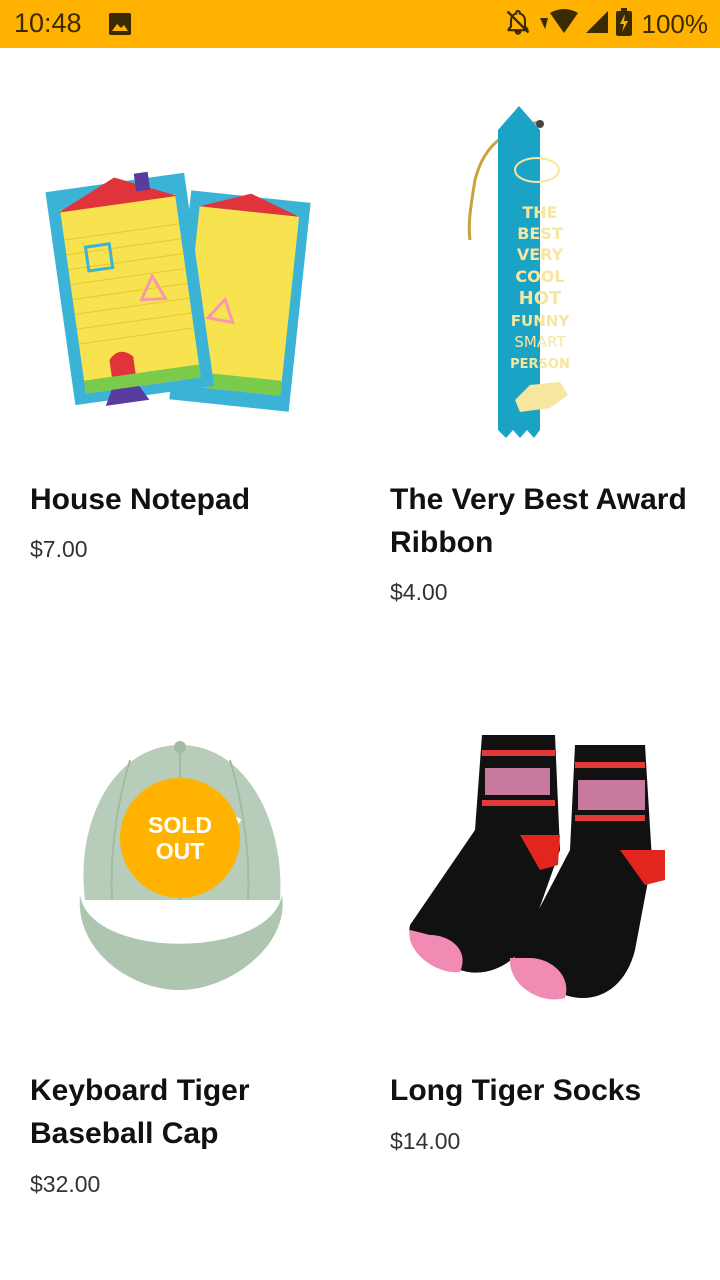 This screenshot has width=720, height=1280. Describe the element at coordinates (185, 499) in the screenshot. I see `product-name: House Notepad` at that location.